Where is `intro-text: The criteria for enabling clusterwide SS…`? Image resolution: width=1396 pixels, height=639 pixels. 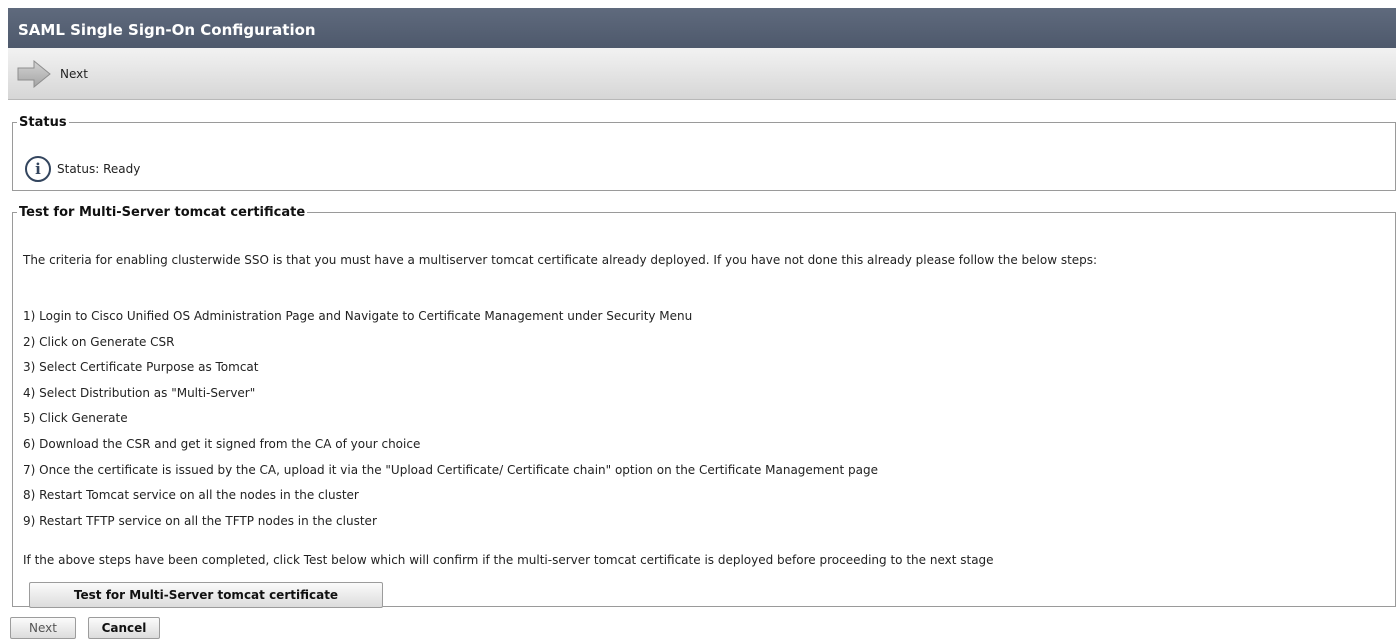
intro-text: The criteria for enabling clusterwide SS… is located at coordinates (560, 260).